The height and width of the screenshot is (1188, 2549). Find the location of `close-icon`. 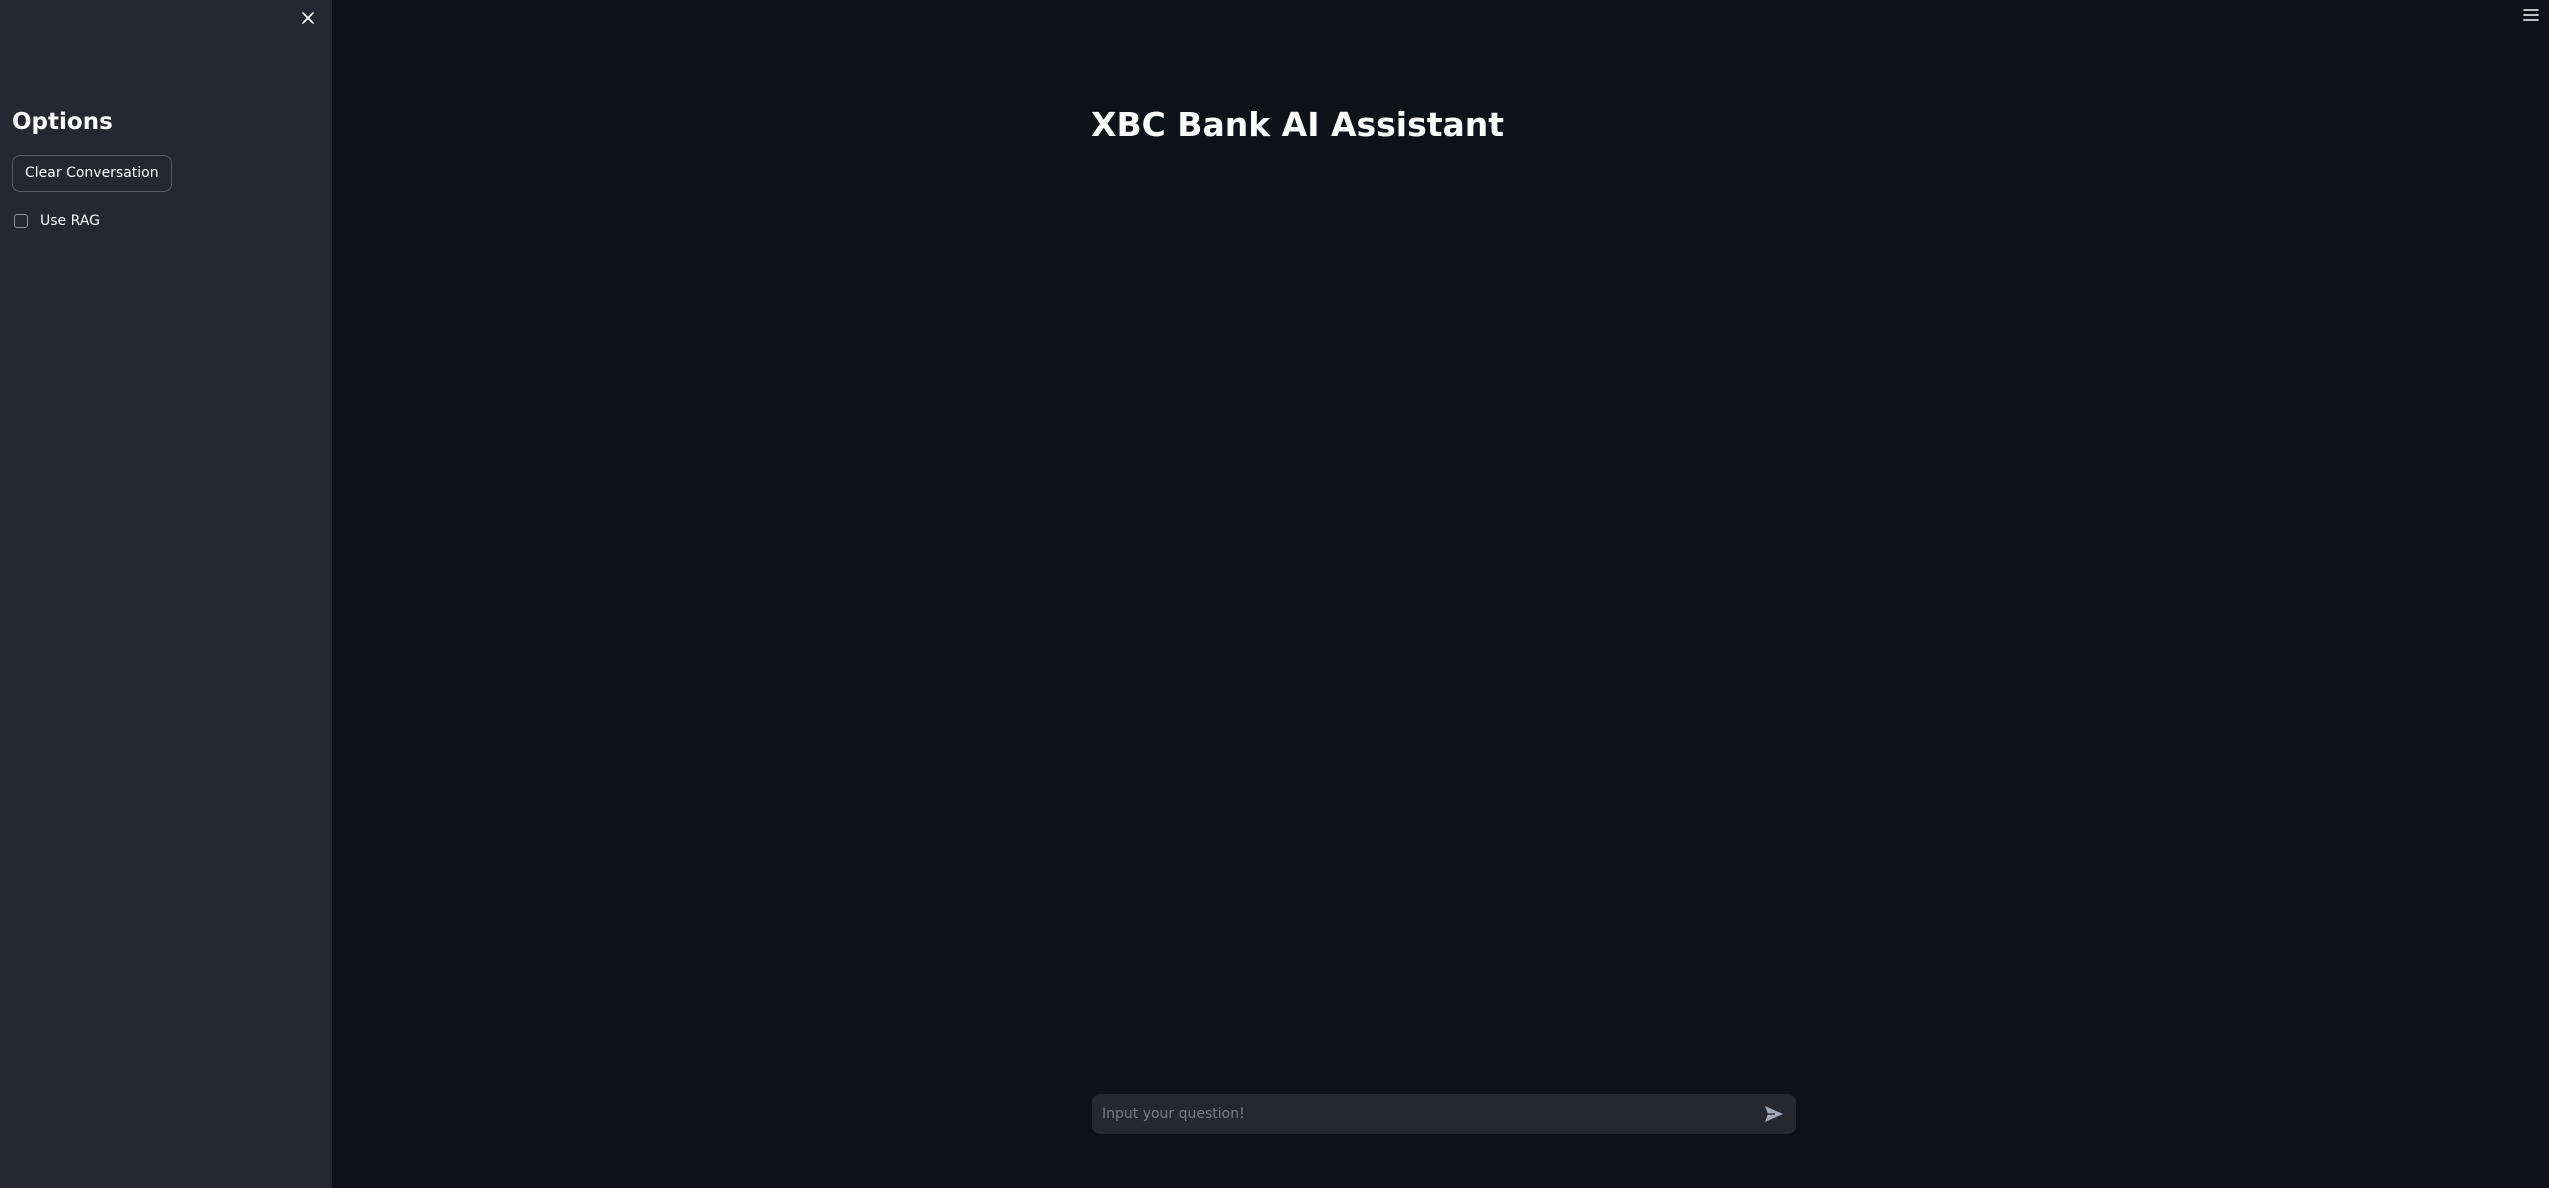

close-icon is located at coordinates (308, 18).